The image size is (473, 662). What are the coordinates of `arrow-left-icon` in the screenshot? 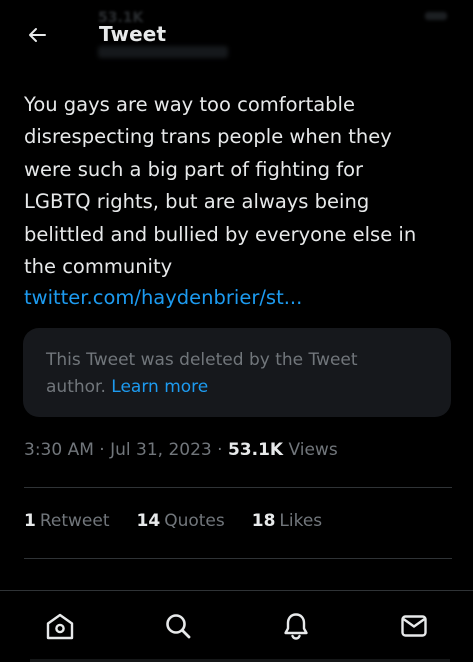 It's located at (37, 37).